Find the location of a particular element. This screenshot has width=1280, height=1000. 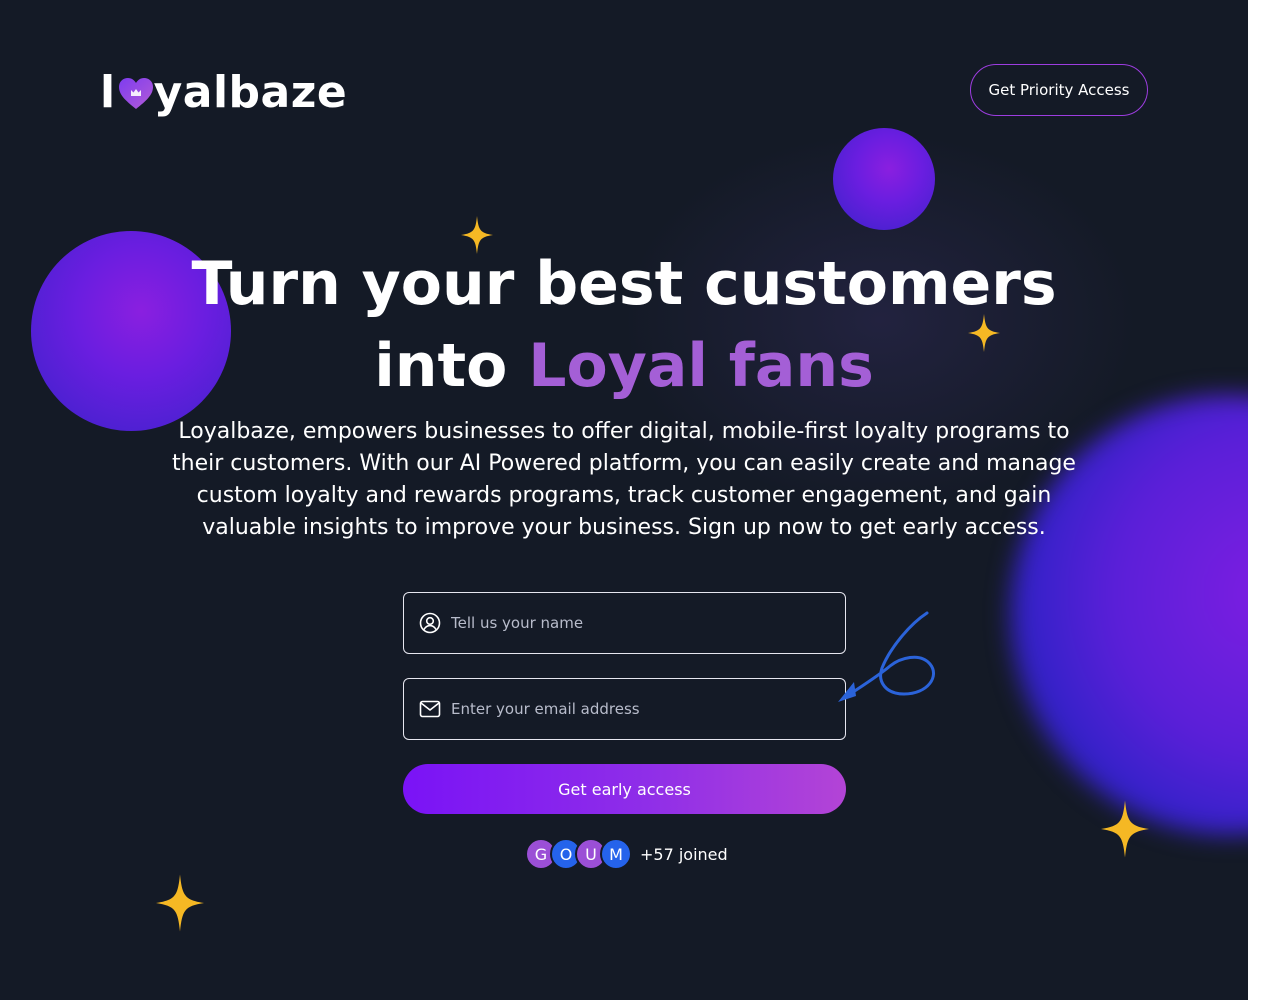

joined-text: +57 joined is located at coordinates (684, 854).